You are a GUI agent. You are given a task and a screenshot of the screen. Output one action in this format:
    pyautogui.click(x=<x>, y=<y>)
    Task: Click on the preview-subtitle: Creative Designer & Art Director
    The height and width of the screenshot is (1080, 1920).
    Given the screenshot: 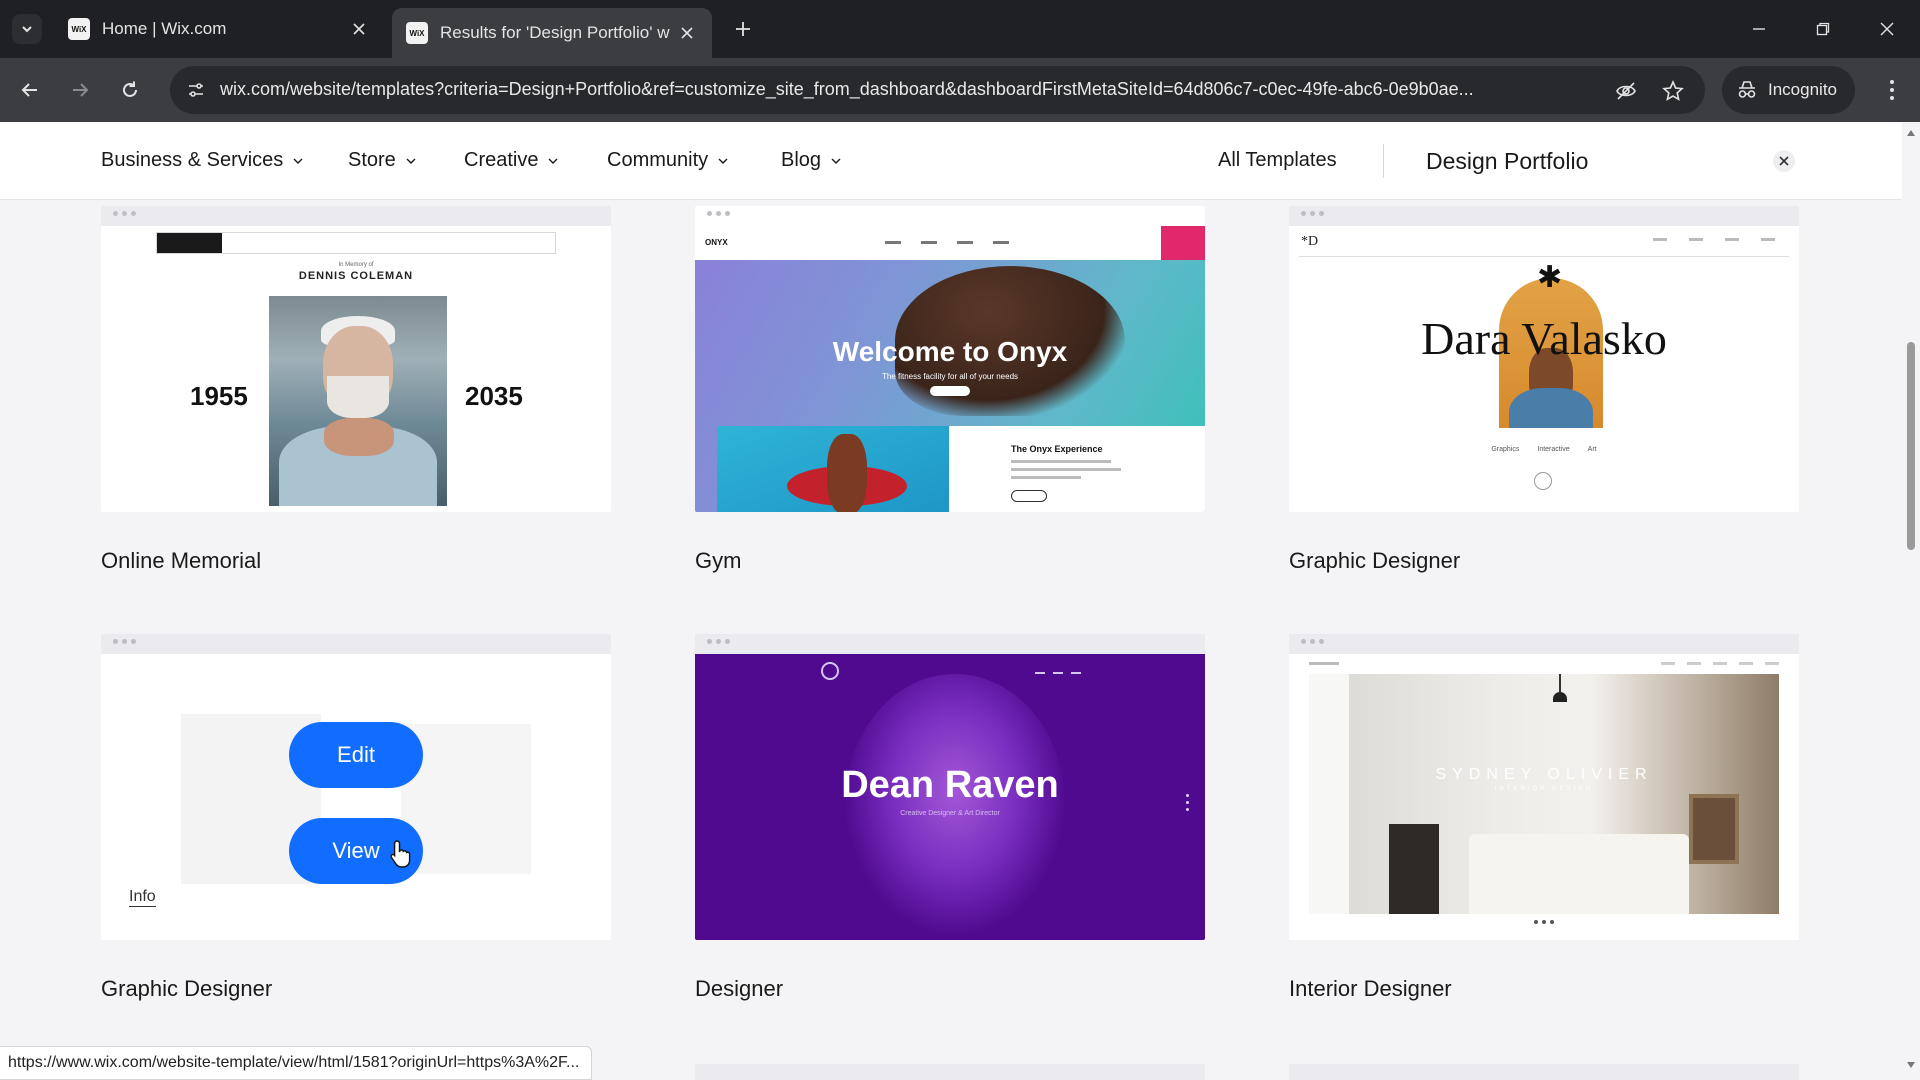 What is the action you would take?
    pyautogui.click(x=950, y=813)
    